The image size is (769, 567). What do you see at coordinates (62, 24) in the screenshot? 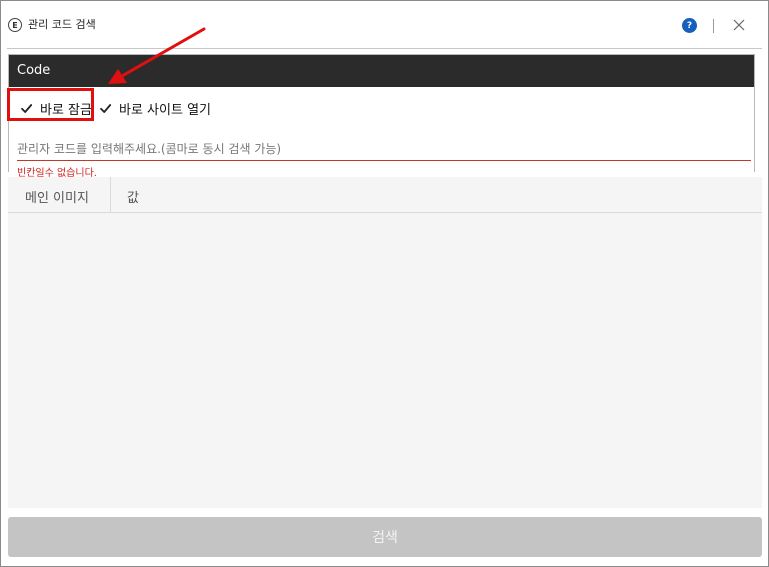
I see `window-title: 관리 코드 검색` at bounding box center [62, 24].